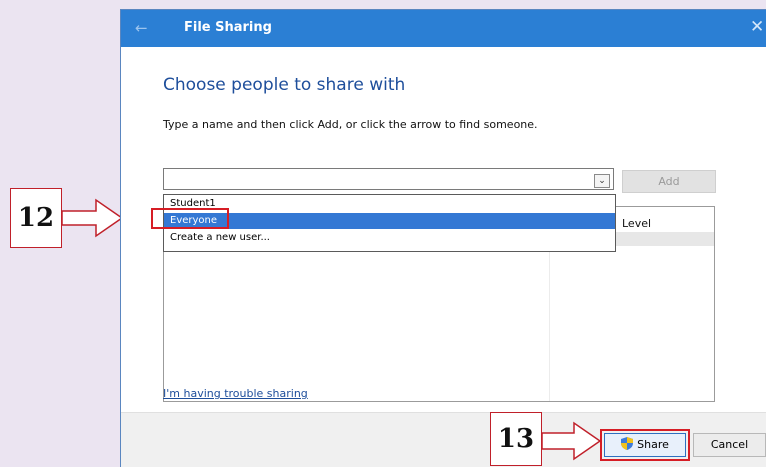 This screenshot has height=467, width=766. Describe the element at coordinates (636, 223) in the screenshot. I see `column-header-level: Level` at that location.